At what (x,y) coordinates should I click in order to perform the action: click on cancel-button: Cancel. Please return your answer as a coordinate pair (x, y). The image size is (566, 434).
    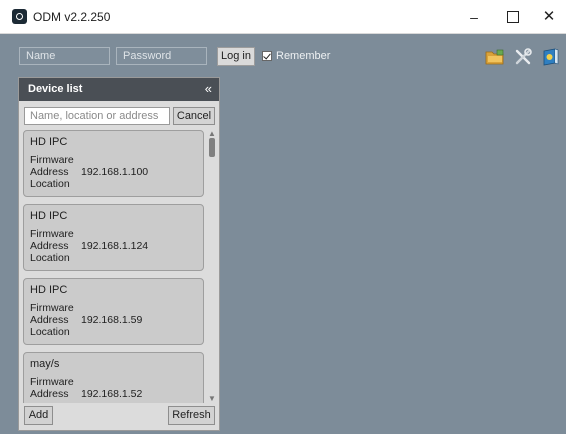
    Looking at the image, I should click on (194, 116).